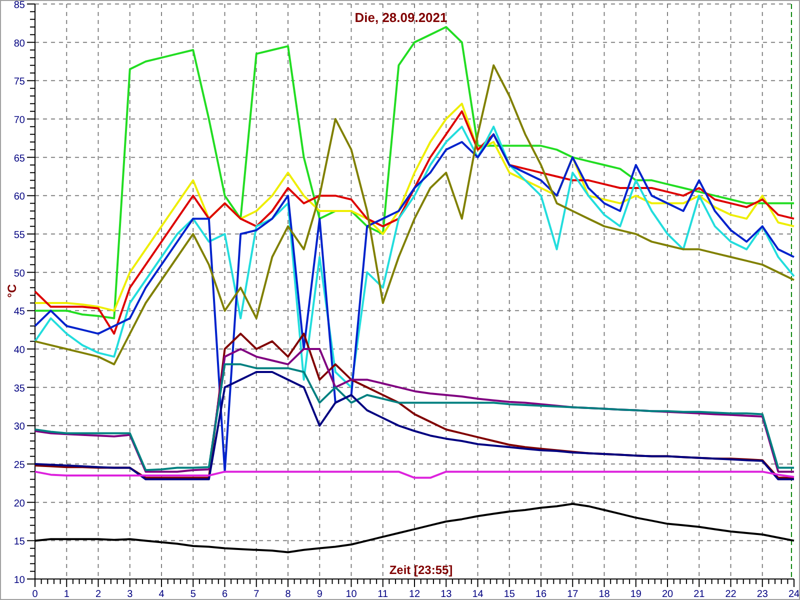 The width and height of the screenshot is (800, 600). Describe the element at coordinates (762, 594) in the screenshot. I see `tick-label: 23` at that location.